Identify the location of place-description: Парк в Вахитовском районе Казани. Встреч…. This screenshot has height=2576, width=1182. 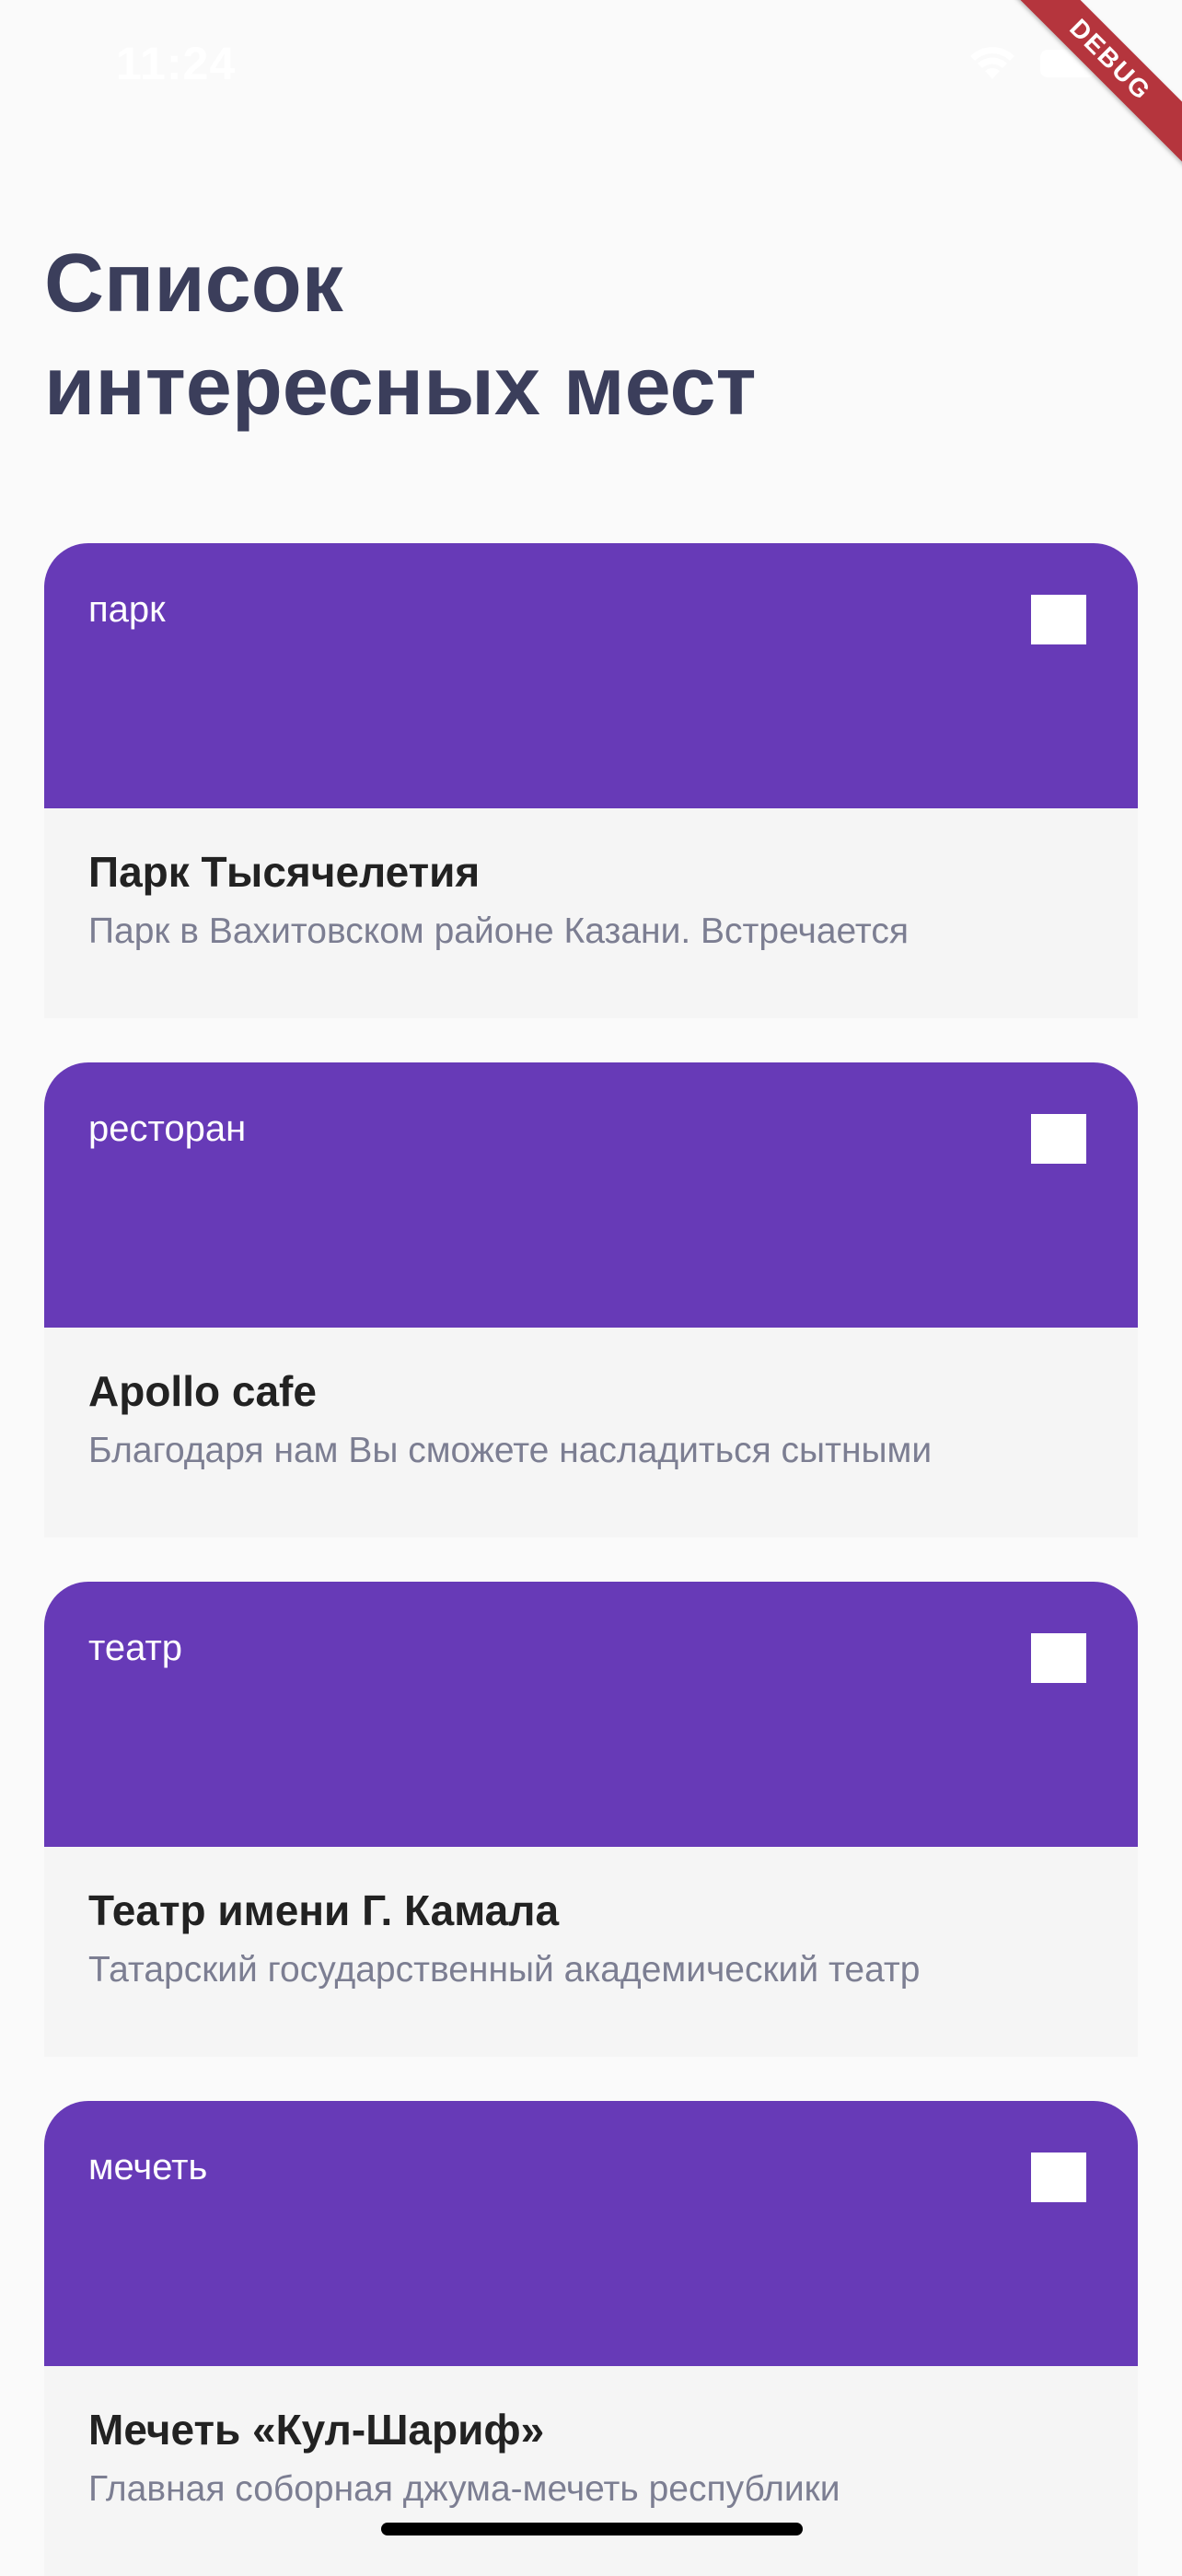
(499, 931).